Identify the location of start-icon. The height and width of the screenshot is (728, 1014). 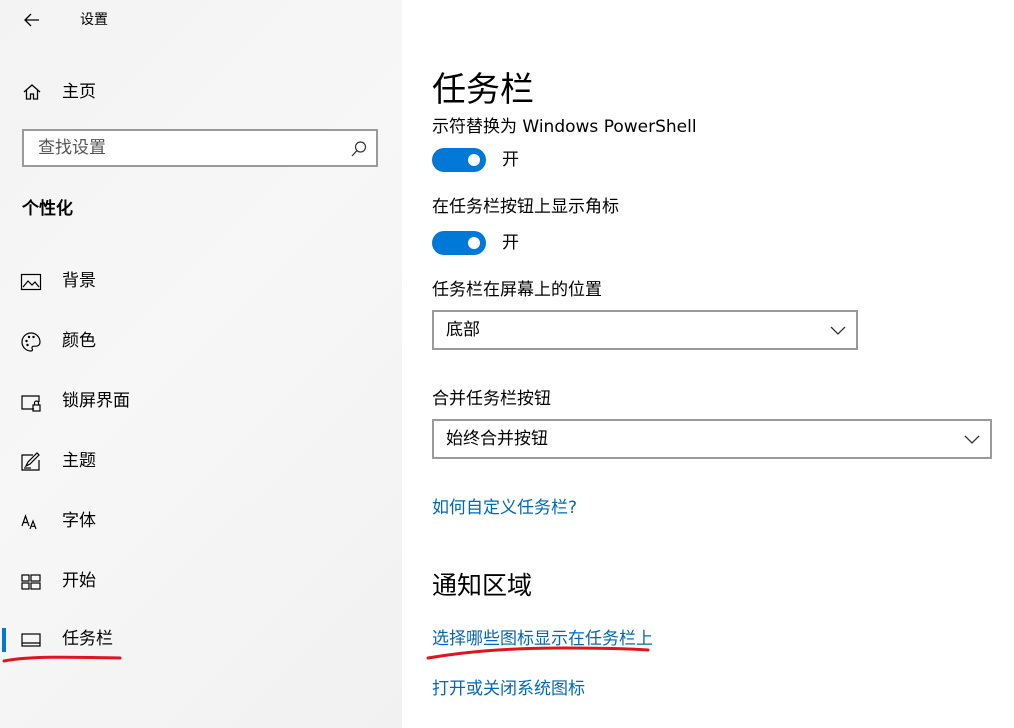
(31, 582).